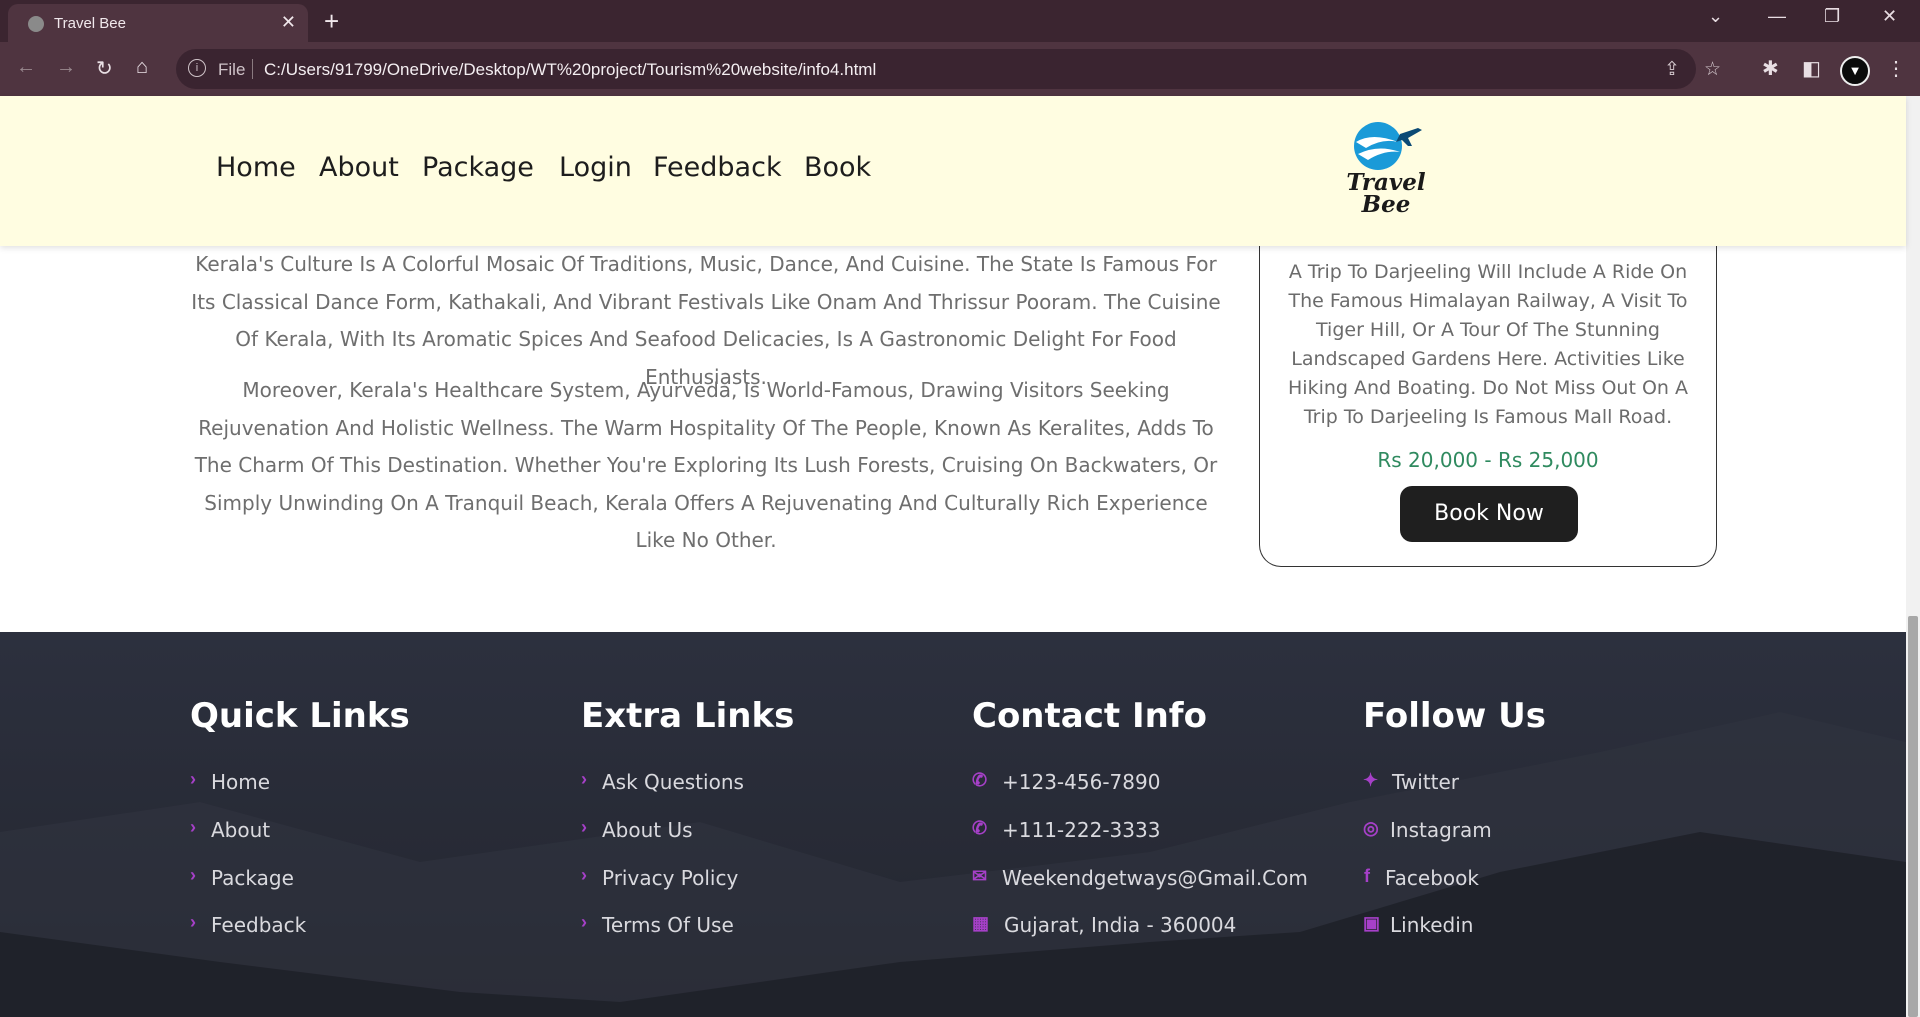  Describe the element at coordinates (288, 22) in the screenshot. I see `close-icon: ✕` at that location.